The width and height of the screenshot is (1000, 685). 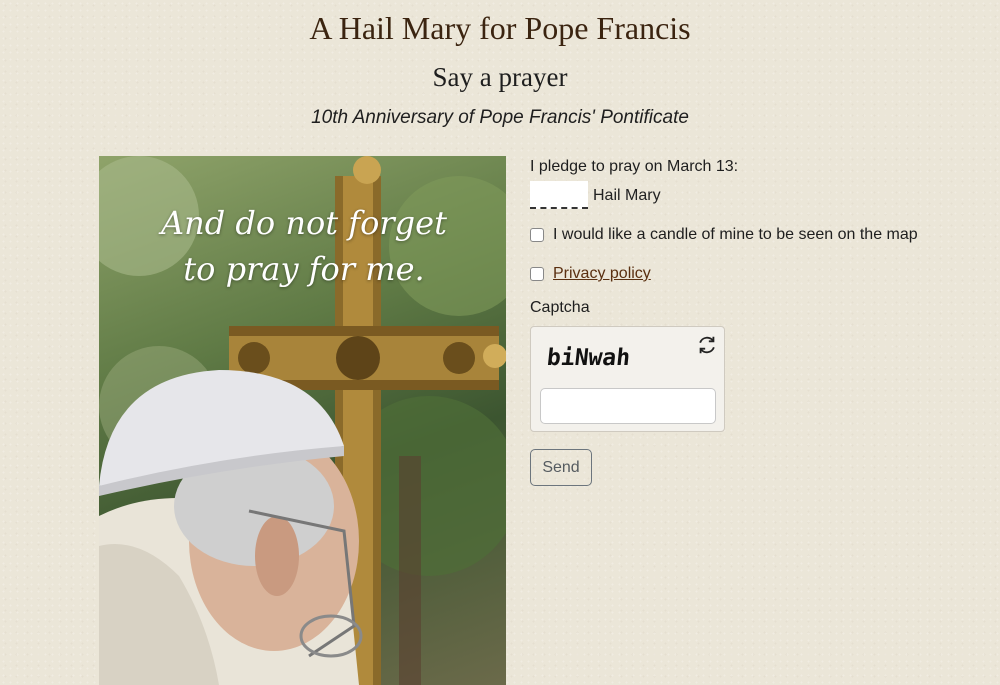 What do you see at coordinates (634, 166) in the screenshot?
I see `pledge-label: I pledge to pray on March 13:` at bounding box center [634, 166].